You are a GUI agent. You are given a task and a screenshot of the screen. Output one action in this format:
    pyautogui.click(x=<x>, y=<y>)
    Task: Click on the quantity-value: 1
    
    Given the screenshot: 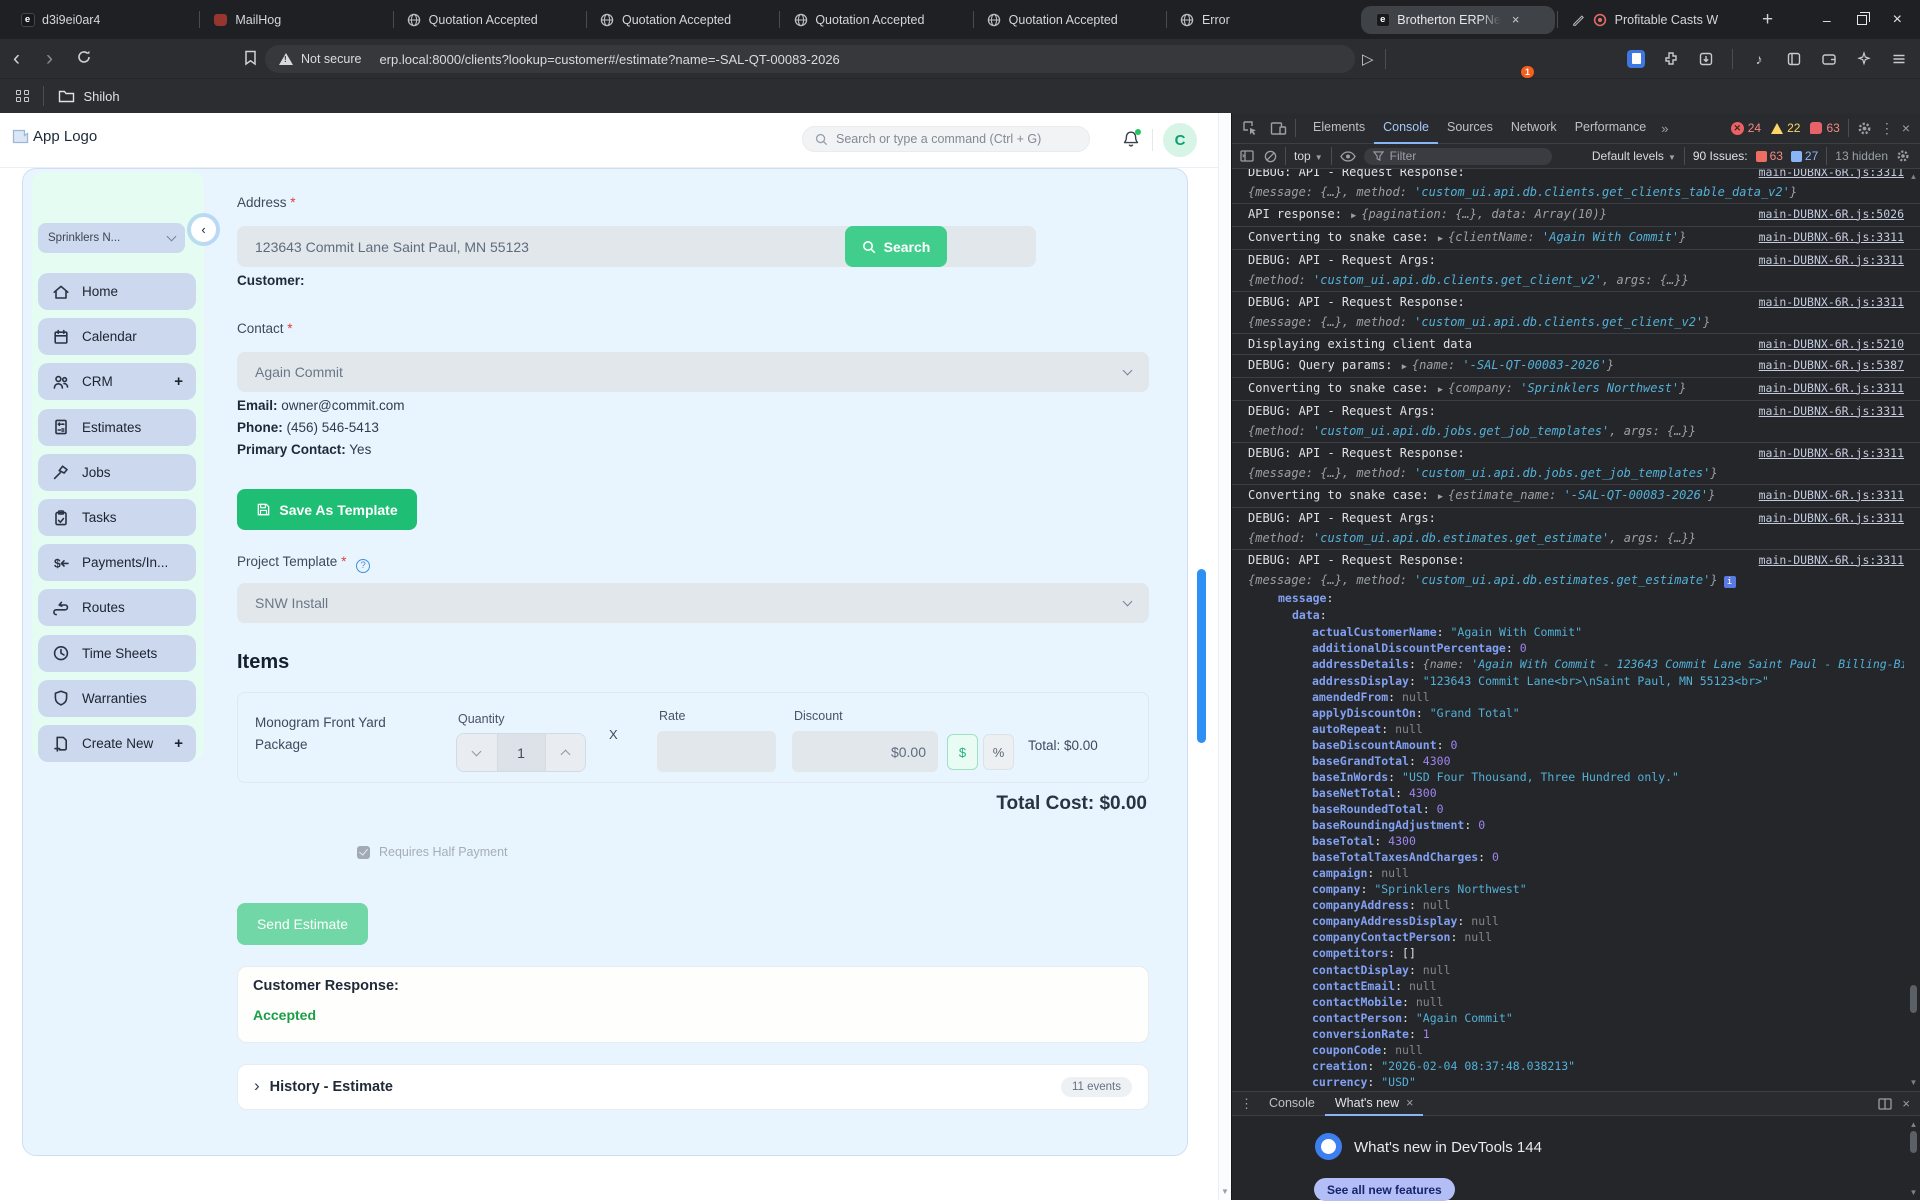 What is the action you would take?
    pyautogui.click(x=521, y=752)
    